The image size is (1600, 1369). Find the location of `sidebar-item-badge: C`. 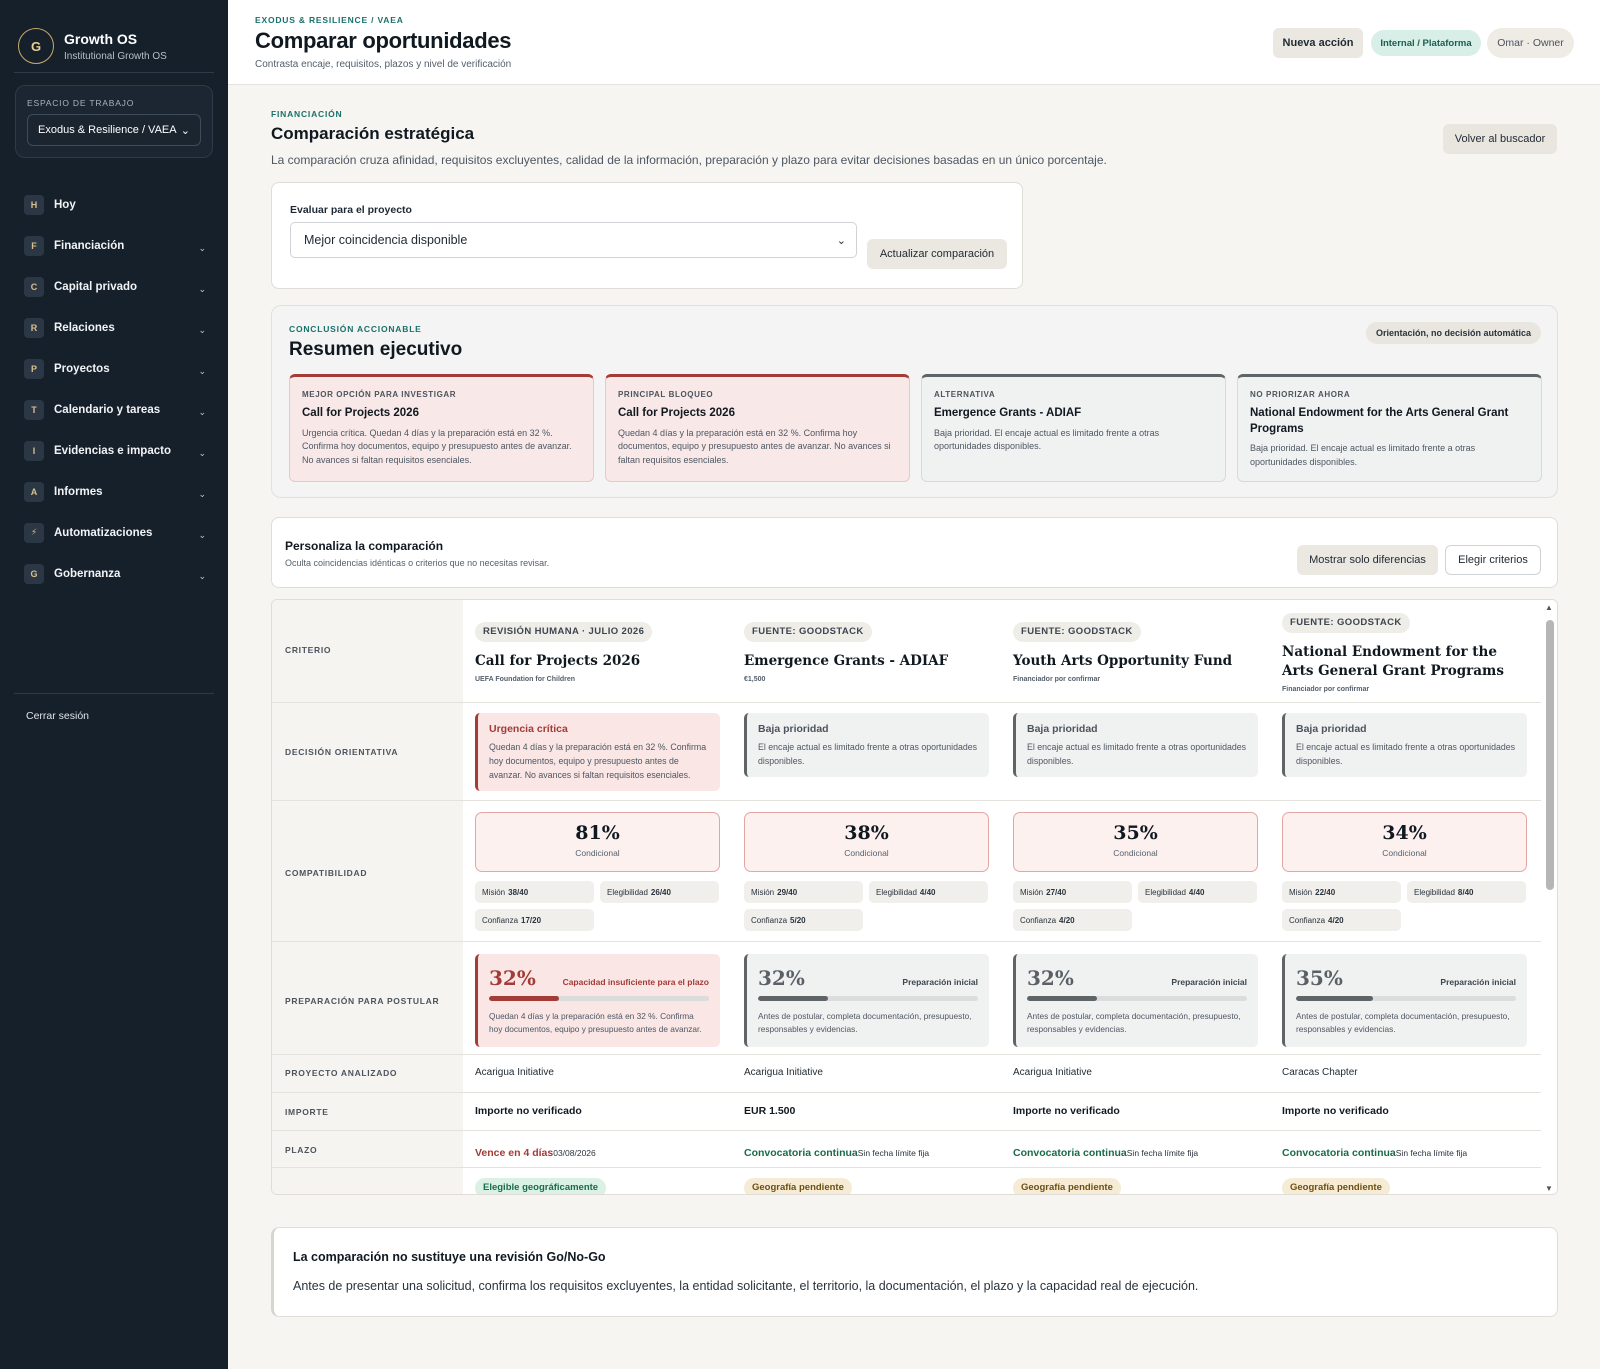

sidebar-item-badge: C is located at coordinates (34, 286).